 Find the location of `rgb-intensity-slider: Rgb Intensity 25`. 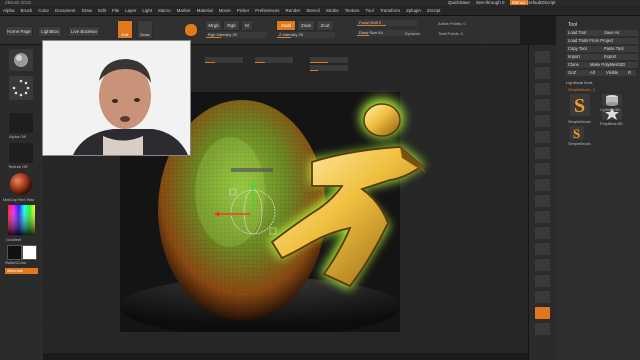

rgb-intensity-slider: Rgb Intensity 25 is located at coordinates (236, 35).